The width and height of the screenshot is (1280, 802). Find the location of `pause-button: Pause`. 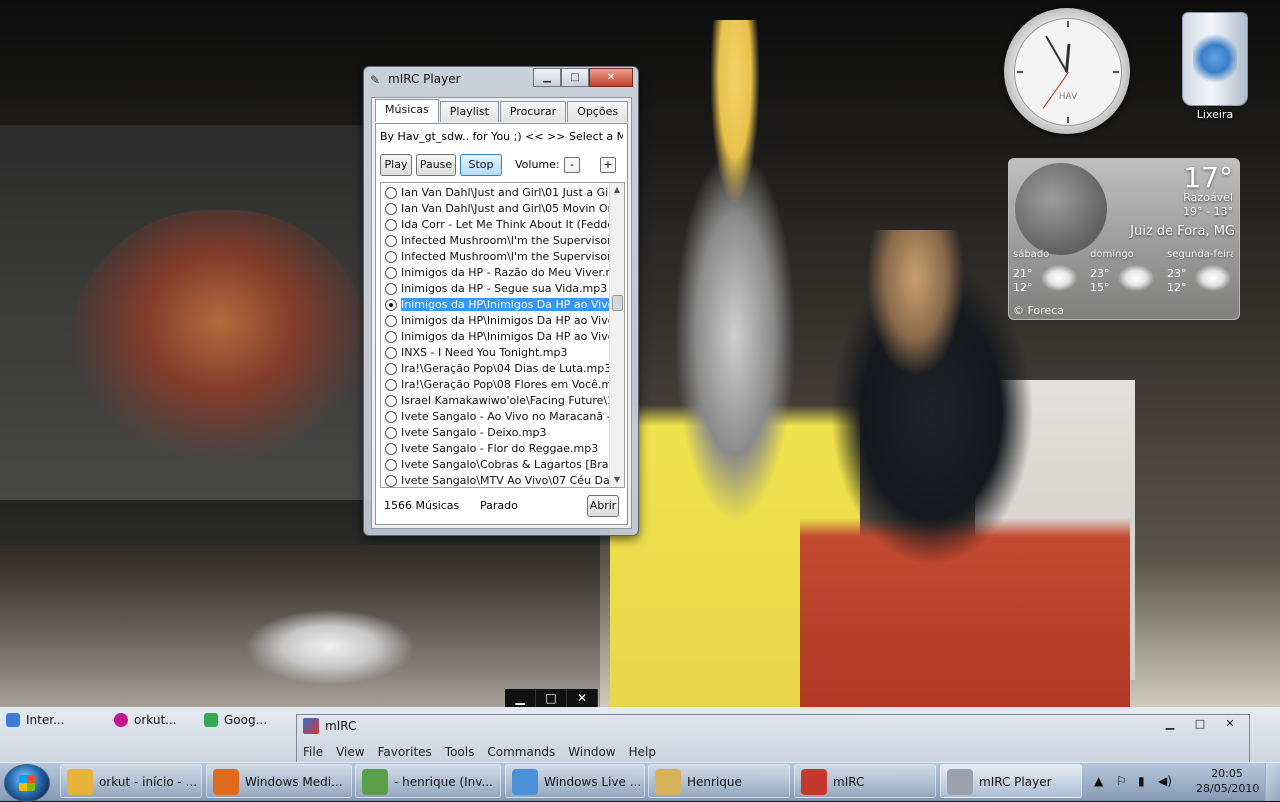

pause-button: Pause is located at coordinates (436, 165).